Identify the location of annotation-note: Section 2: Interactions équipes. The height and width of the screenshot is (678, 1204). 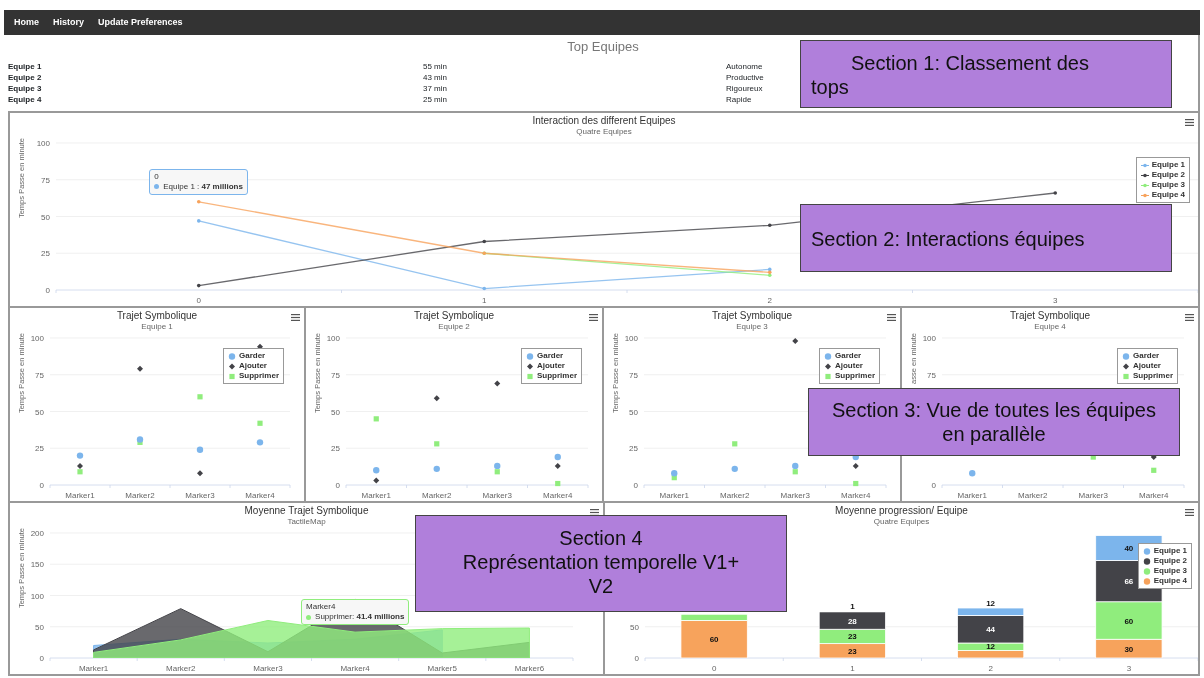
(986, 238).